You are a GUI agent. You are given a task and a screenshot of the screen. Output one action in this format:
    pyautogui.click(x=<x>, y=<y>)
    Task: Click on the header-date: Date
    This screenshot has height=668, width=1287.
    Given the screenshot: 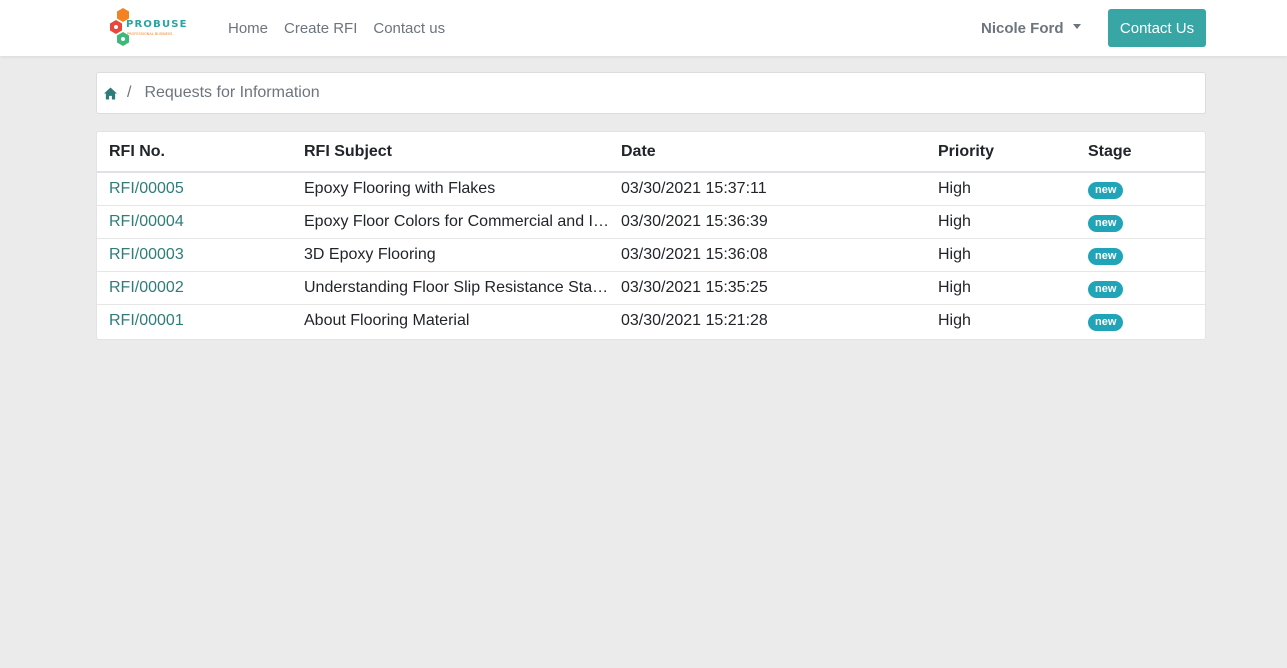 What is the action you would take?
    pyautogui.click(x=767, y=152)
    